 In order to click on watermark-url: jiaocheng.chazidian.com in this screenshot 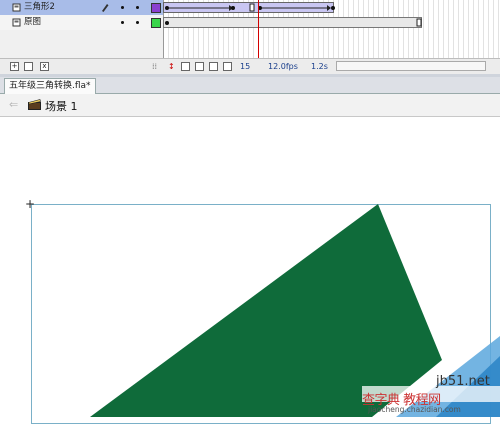, I will do `click(414, 409)`.